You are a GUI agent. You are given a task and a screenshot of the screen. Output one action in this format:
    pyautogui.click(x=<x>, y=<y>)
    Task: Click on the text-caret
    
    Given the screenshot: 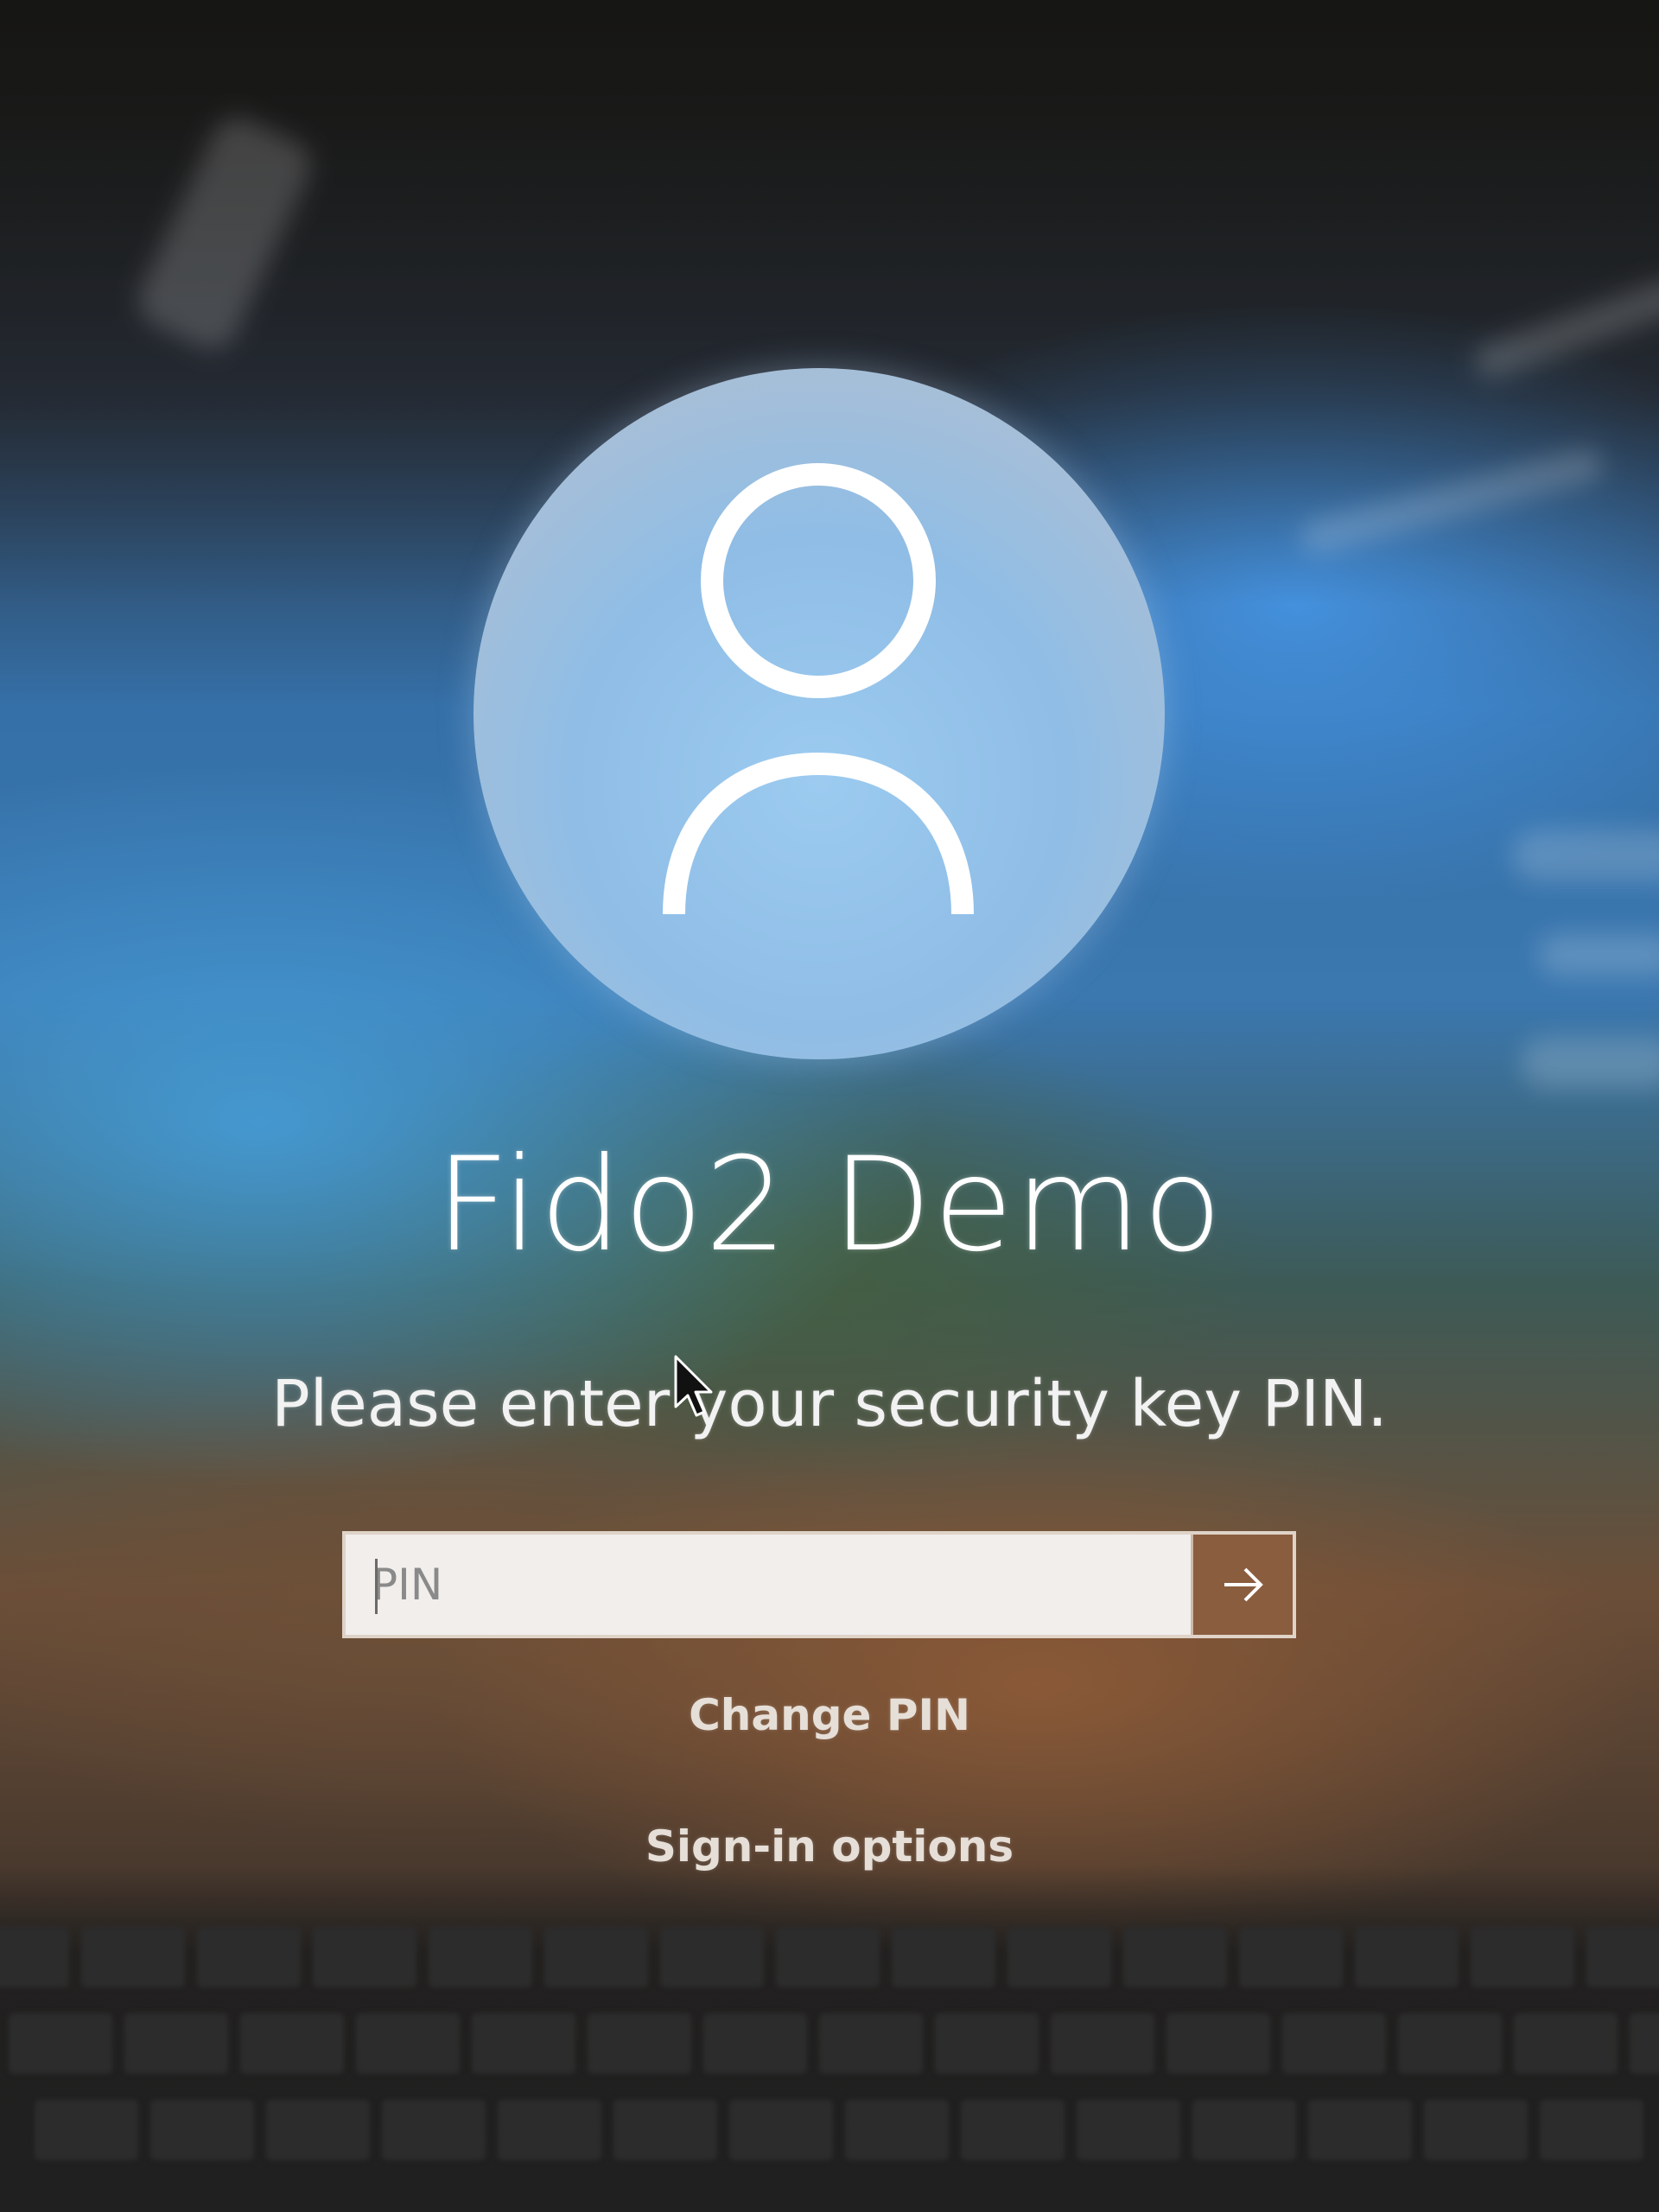 What is the action you would take?
    pyautogui.click(x=376, y=1586)
    